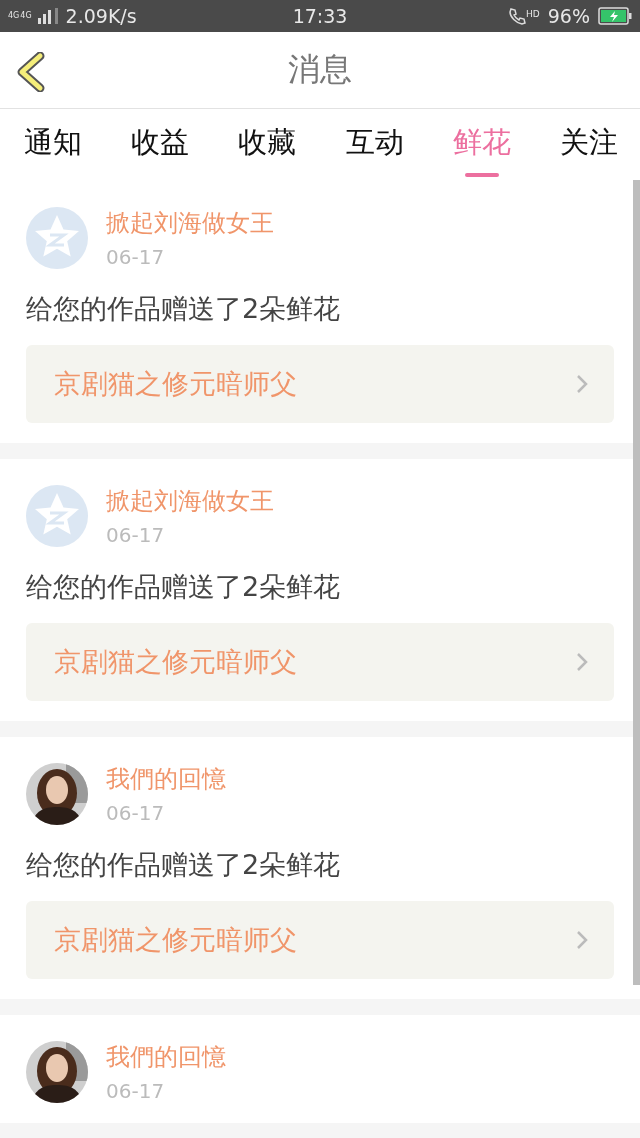 The image size is (640, 1138). Describe the element at coordinates (320, 16) in the screenshot. I see `clock: 17:33` at that location.